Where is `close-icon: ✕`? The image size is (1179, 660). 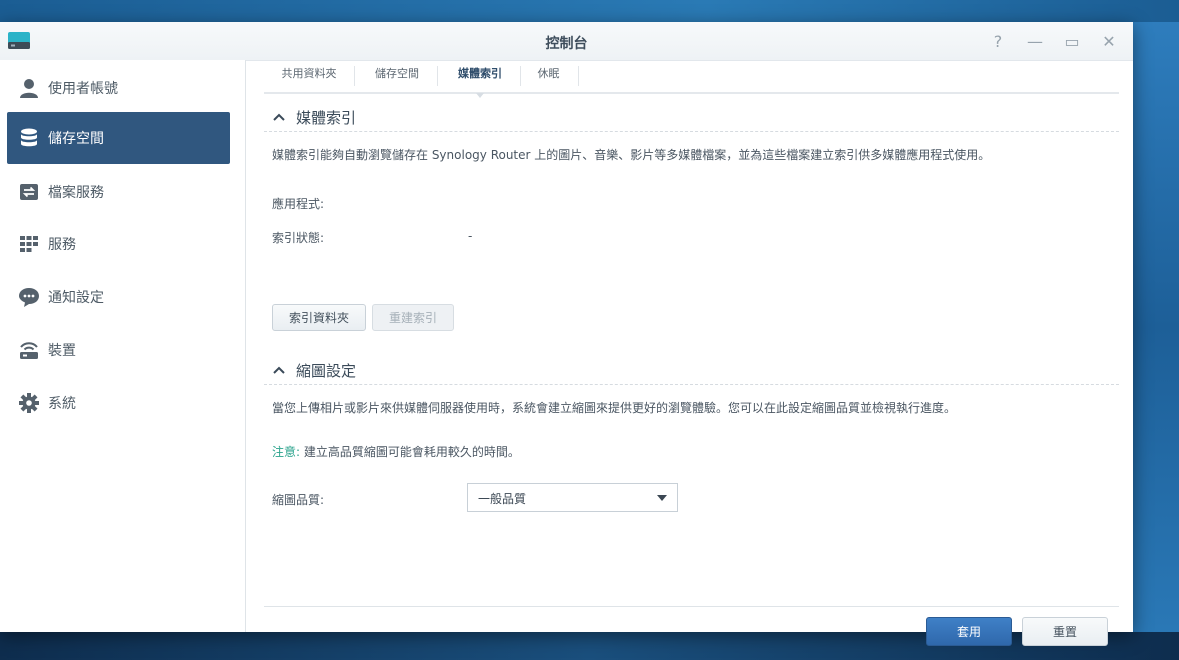
close-icon: ✕ is located at coordinates (1109, 41).